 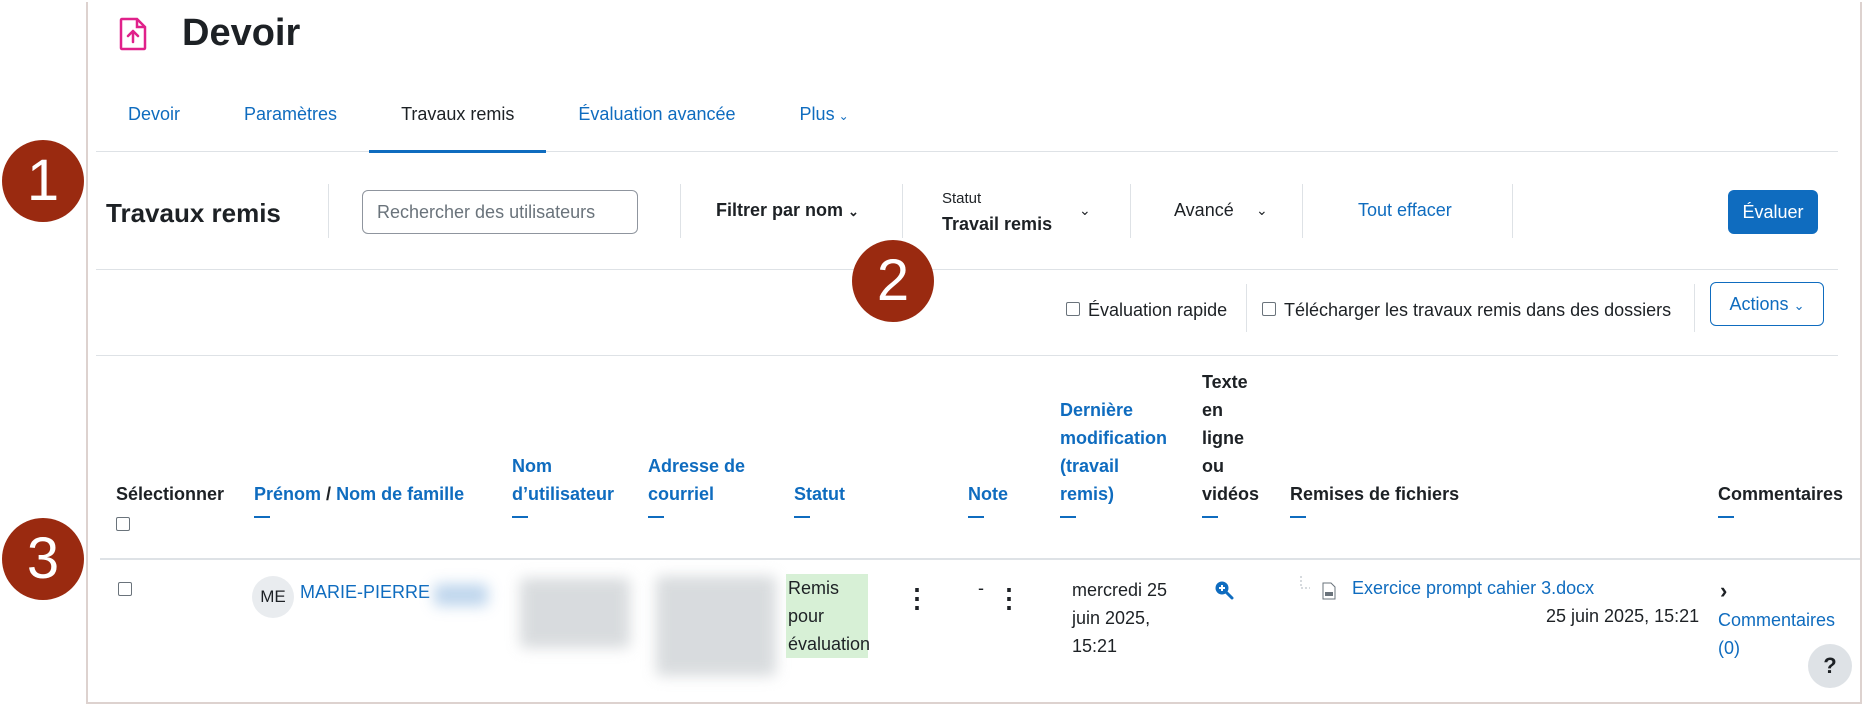 What do you see at coordinates (1623, 616) in the screenshot?
I see `file-date: 25 juin 2025, 15:21` at bounding box center [1623, 616].